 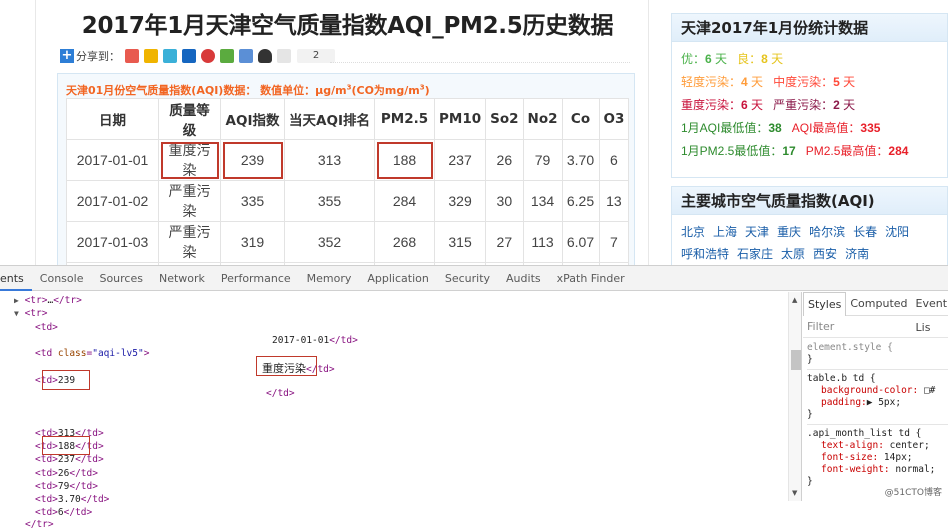 I want to click on dom-line-td: <td>79</td>, so click(x=66, y=486).